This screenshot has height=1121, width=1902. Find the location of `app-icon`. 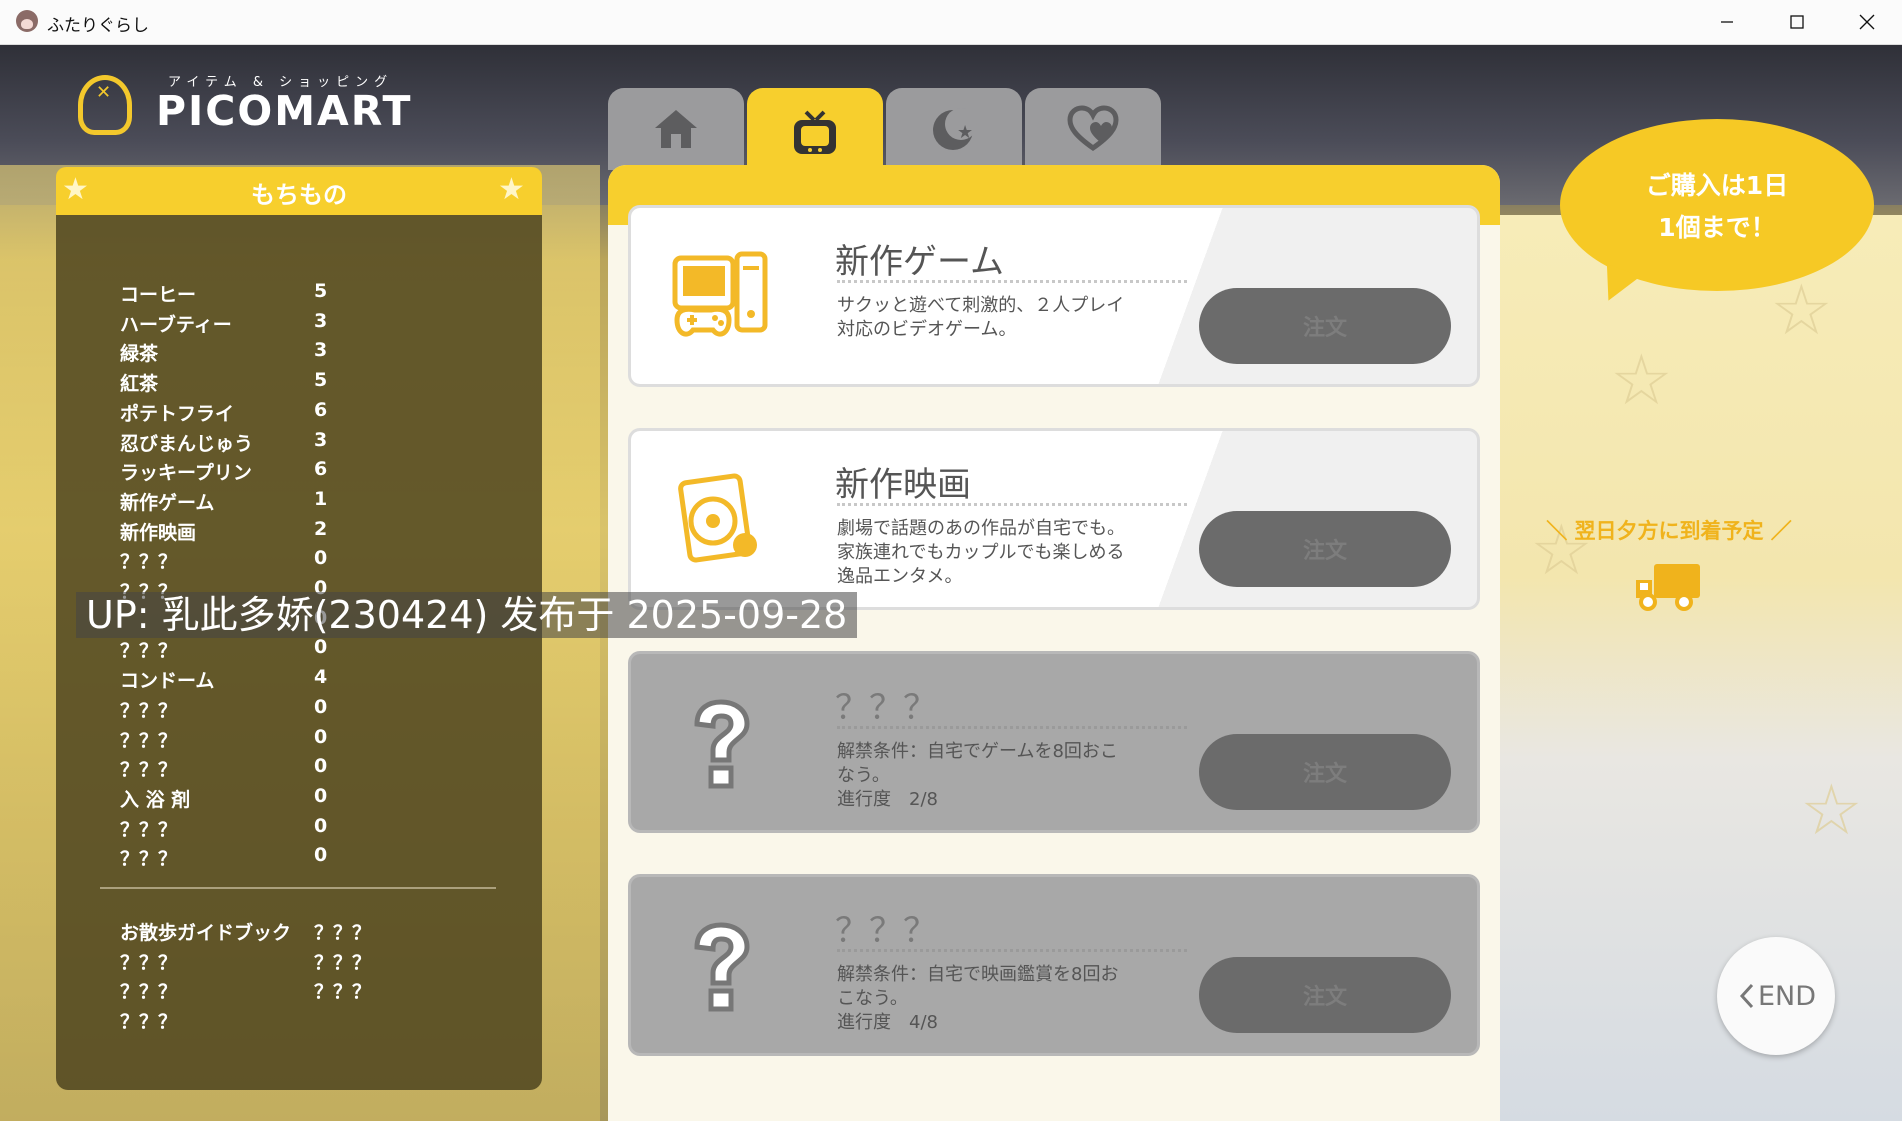

app-icon is located at coordinates (27, 21).